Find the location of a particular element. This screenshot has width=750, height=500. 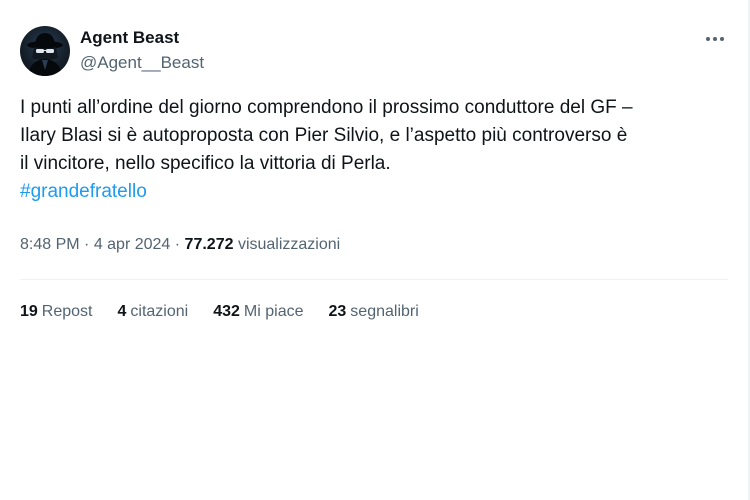

tweet-date: 4 apr 2024 is located at coordinates (132, 244).